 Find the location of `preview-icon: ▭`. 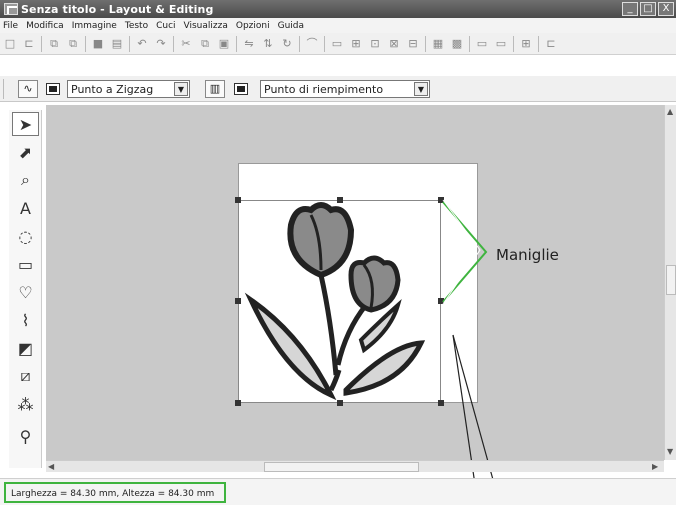

preview-icon: ▭ is located at coordinates (482, 44).